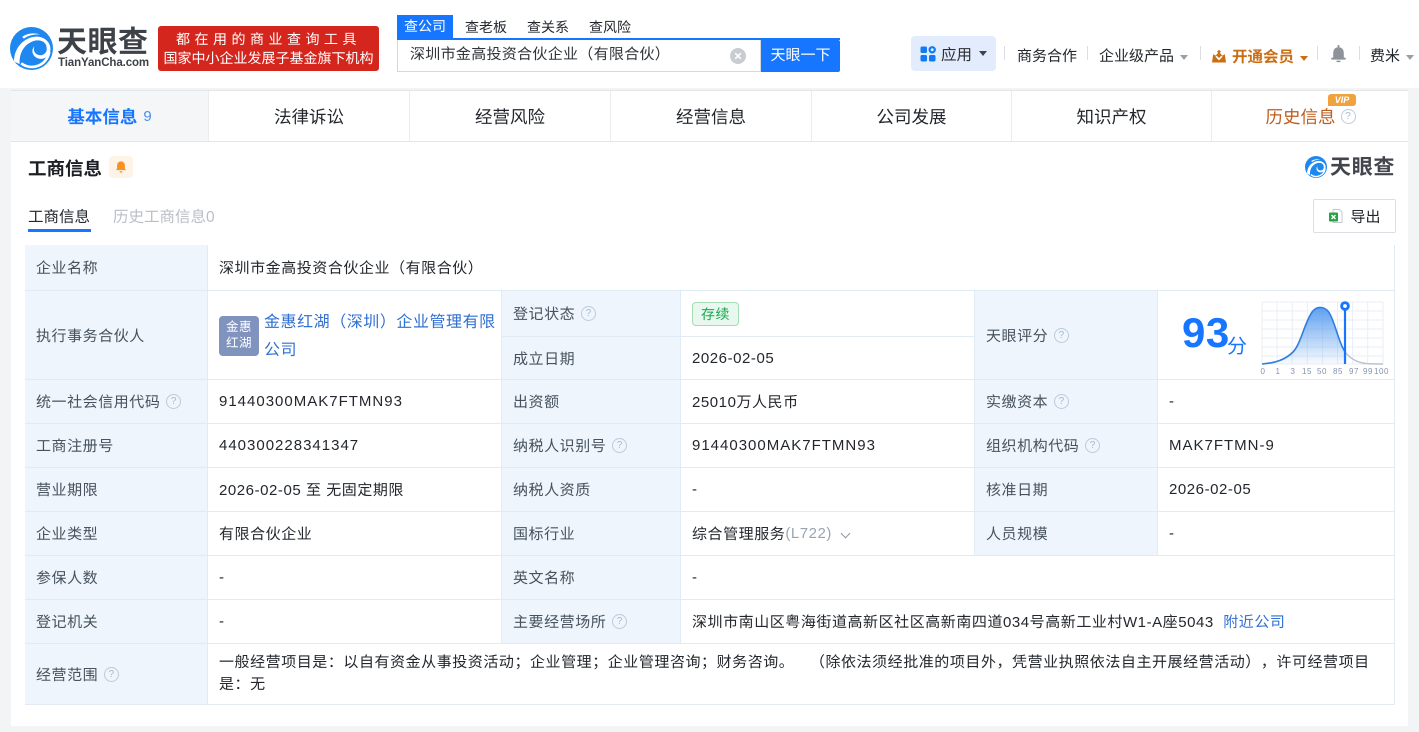  I want to click on svg-text: 3, so click(1293, 371).